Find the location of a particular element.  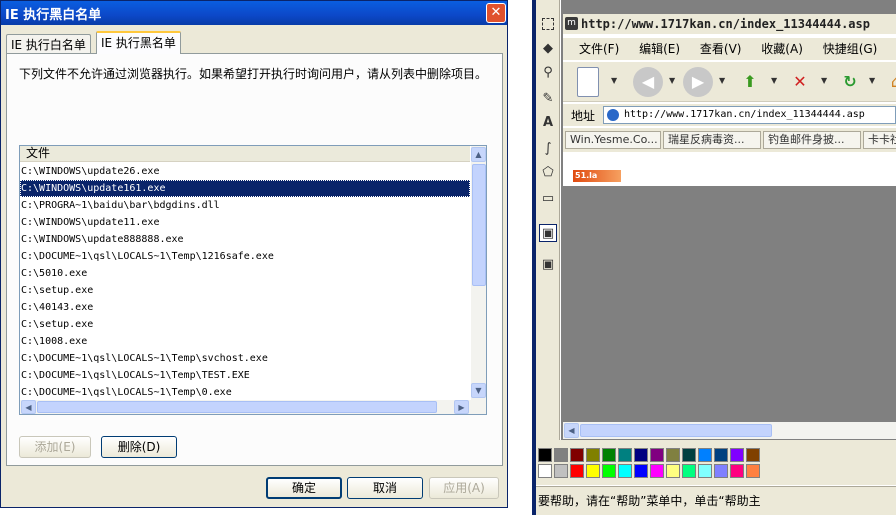

dialog-title-bar: IE 执行黑白名单 ✕ is located at coordinates (254, 13).